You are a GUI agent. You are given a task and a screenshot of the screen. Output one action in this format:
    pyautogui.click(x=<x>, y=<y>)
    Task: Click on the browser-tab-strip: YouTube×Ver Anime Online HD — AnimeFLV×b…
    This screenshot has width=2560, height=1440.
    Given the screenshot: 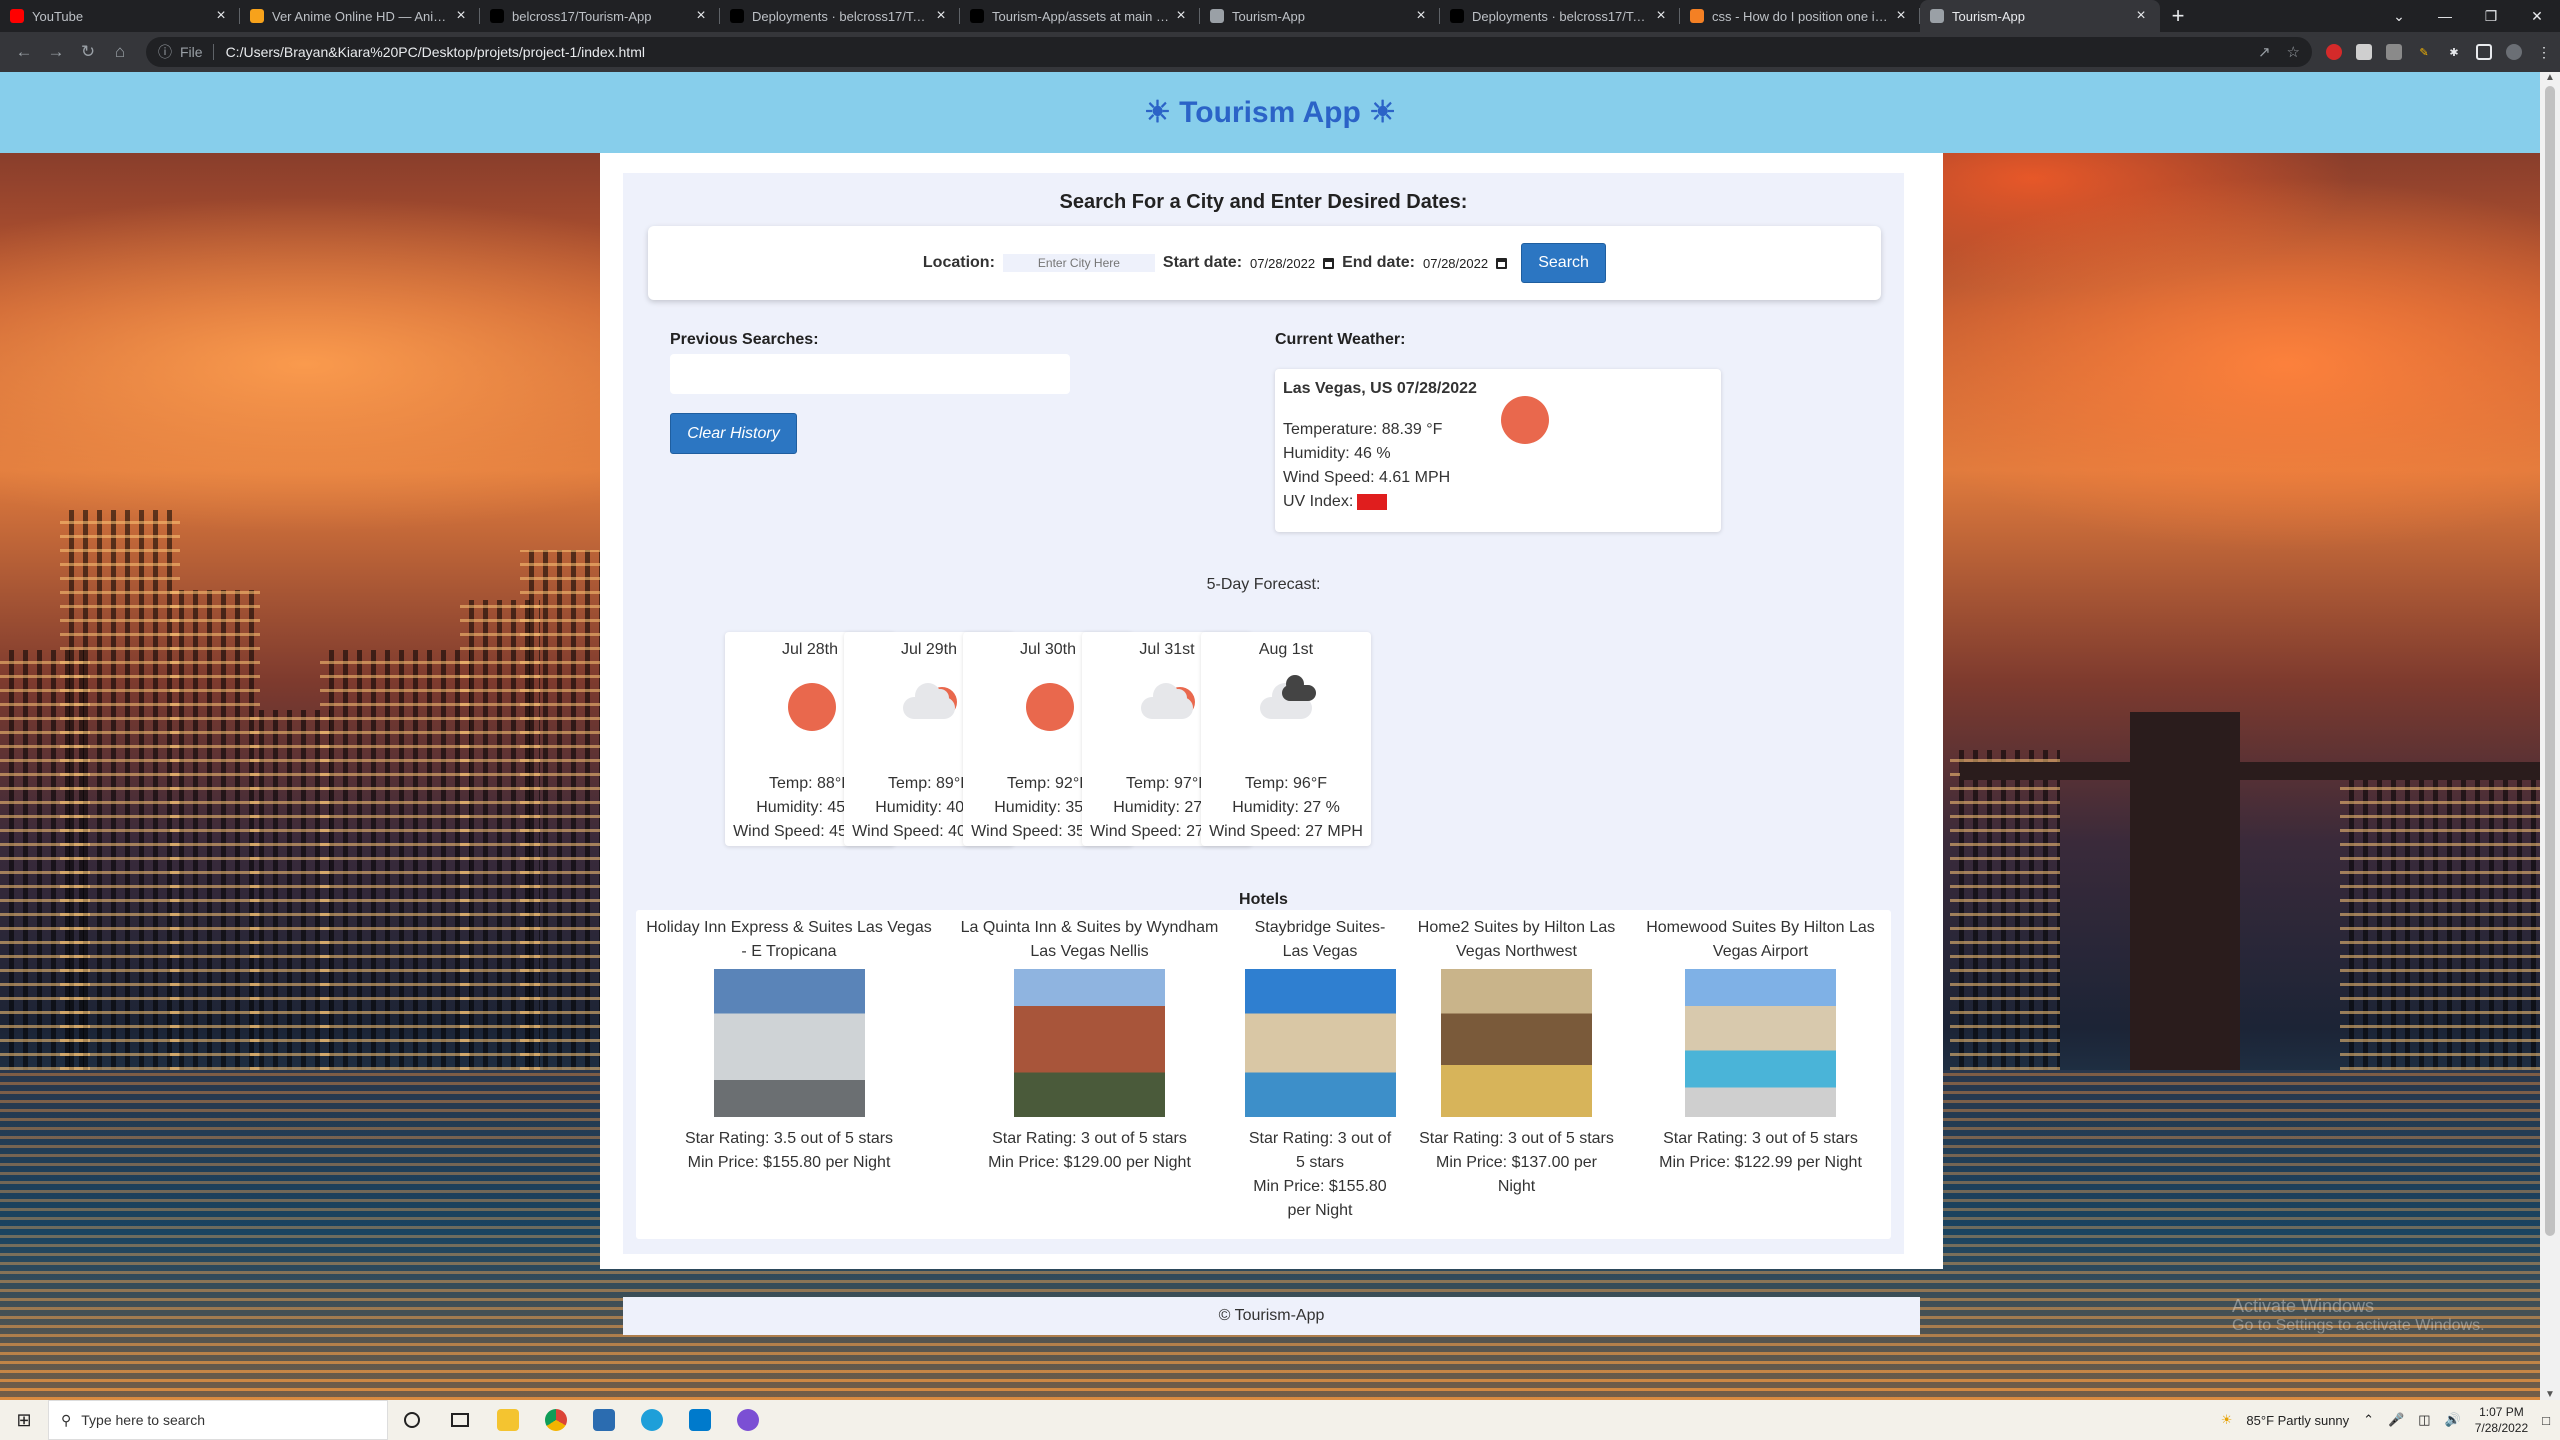 What is the action you would take?
    pyautogui.click(x=1280, y=16)
    